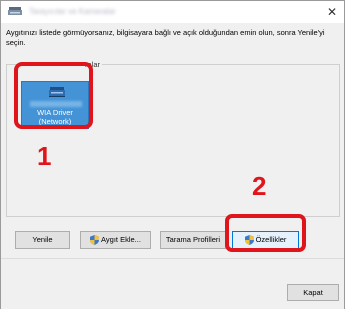  I want to click on callout-highlight-device, so click(53, 95).